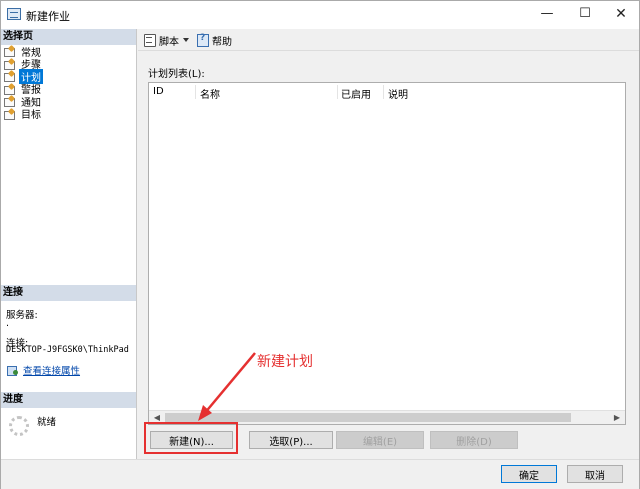 This screenshot has height=489, width=640. Describe the element at coordinates (67, 350) in the screenshot. I see `connection-value: DESKTOP-J9FGSK0\ThinkPad` at that location.